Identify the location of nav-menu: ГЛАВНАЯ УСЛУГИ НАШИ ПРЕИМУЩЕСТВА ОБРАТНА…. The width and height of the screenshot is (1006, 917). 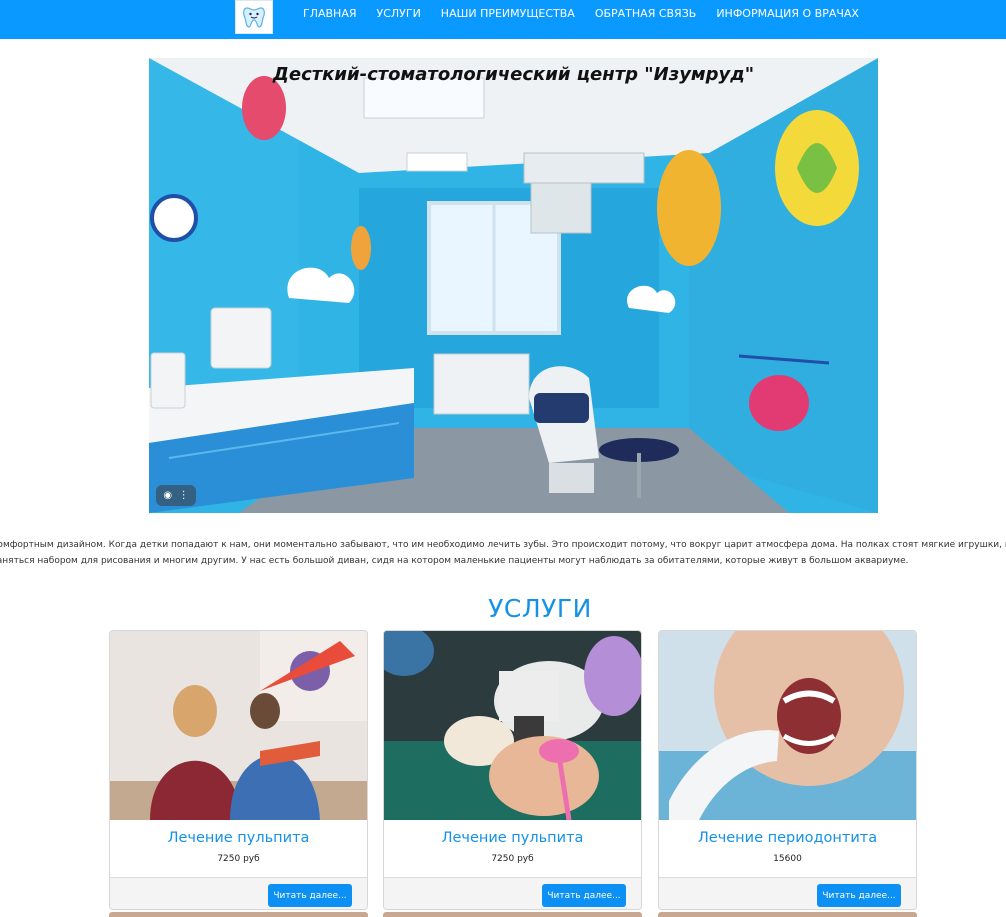
(581, 13).